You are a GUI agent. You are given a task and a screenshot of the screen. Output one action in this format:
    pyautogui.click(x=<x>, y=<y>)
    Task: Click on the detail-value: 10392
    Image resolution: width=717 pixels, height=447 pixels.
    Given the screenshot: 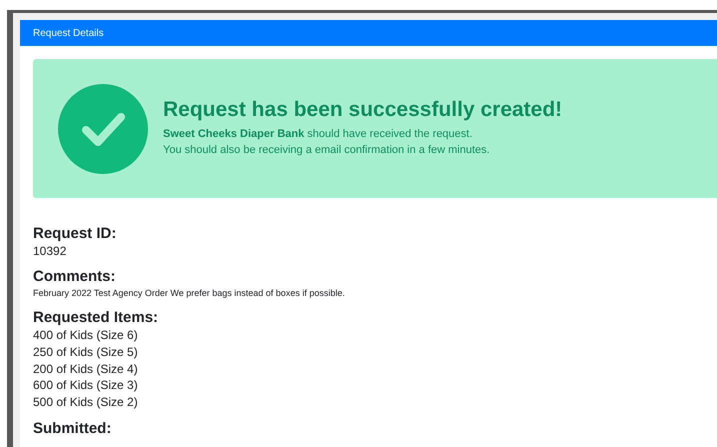 What is the action you would take?
    pyautogui.click(x=50, y=251)
    